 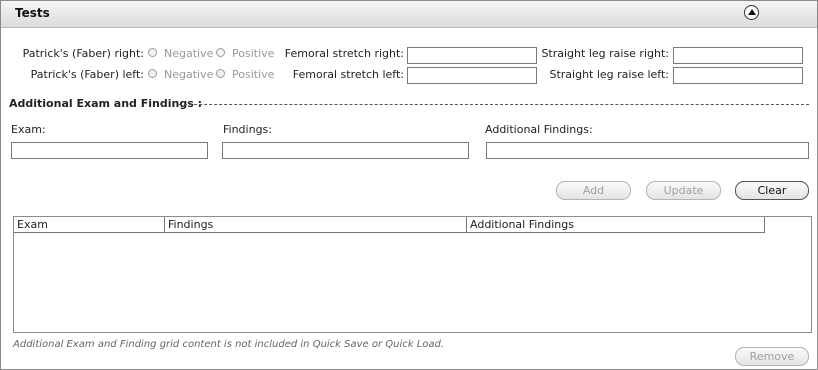 I want to click on patrick-right-positive-label: Positive, so click(x=253, y=53).